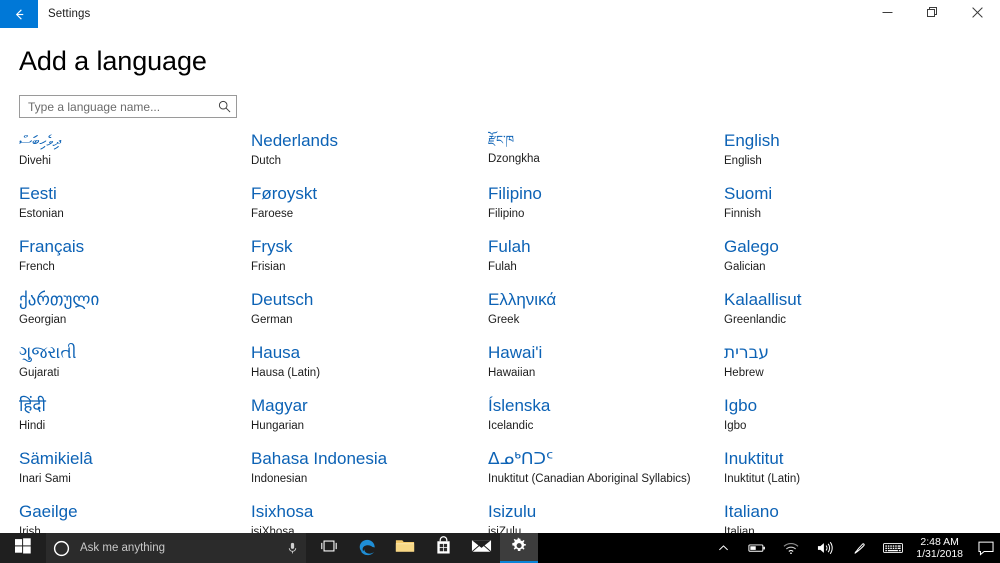 This screenshot has width=1000, height=563. I want to click on show-hidden-icons-button, so click(723, 548).